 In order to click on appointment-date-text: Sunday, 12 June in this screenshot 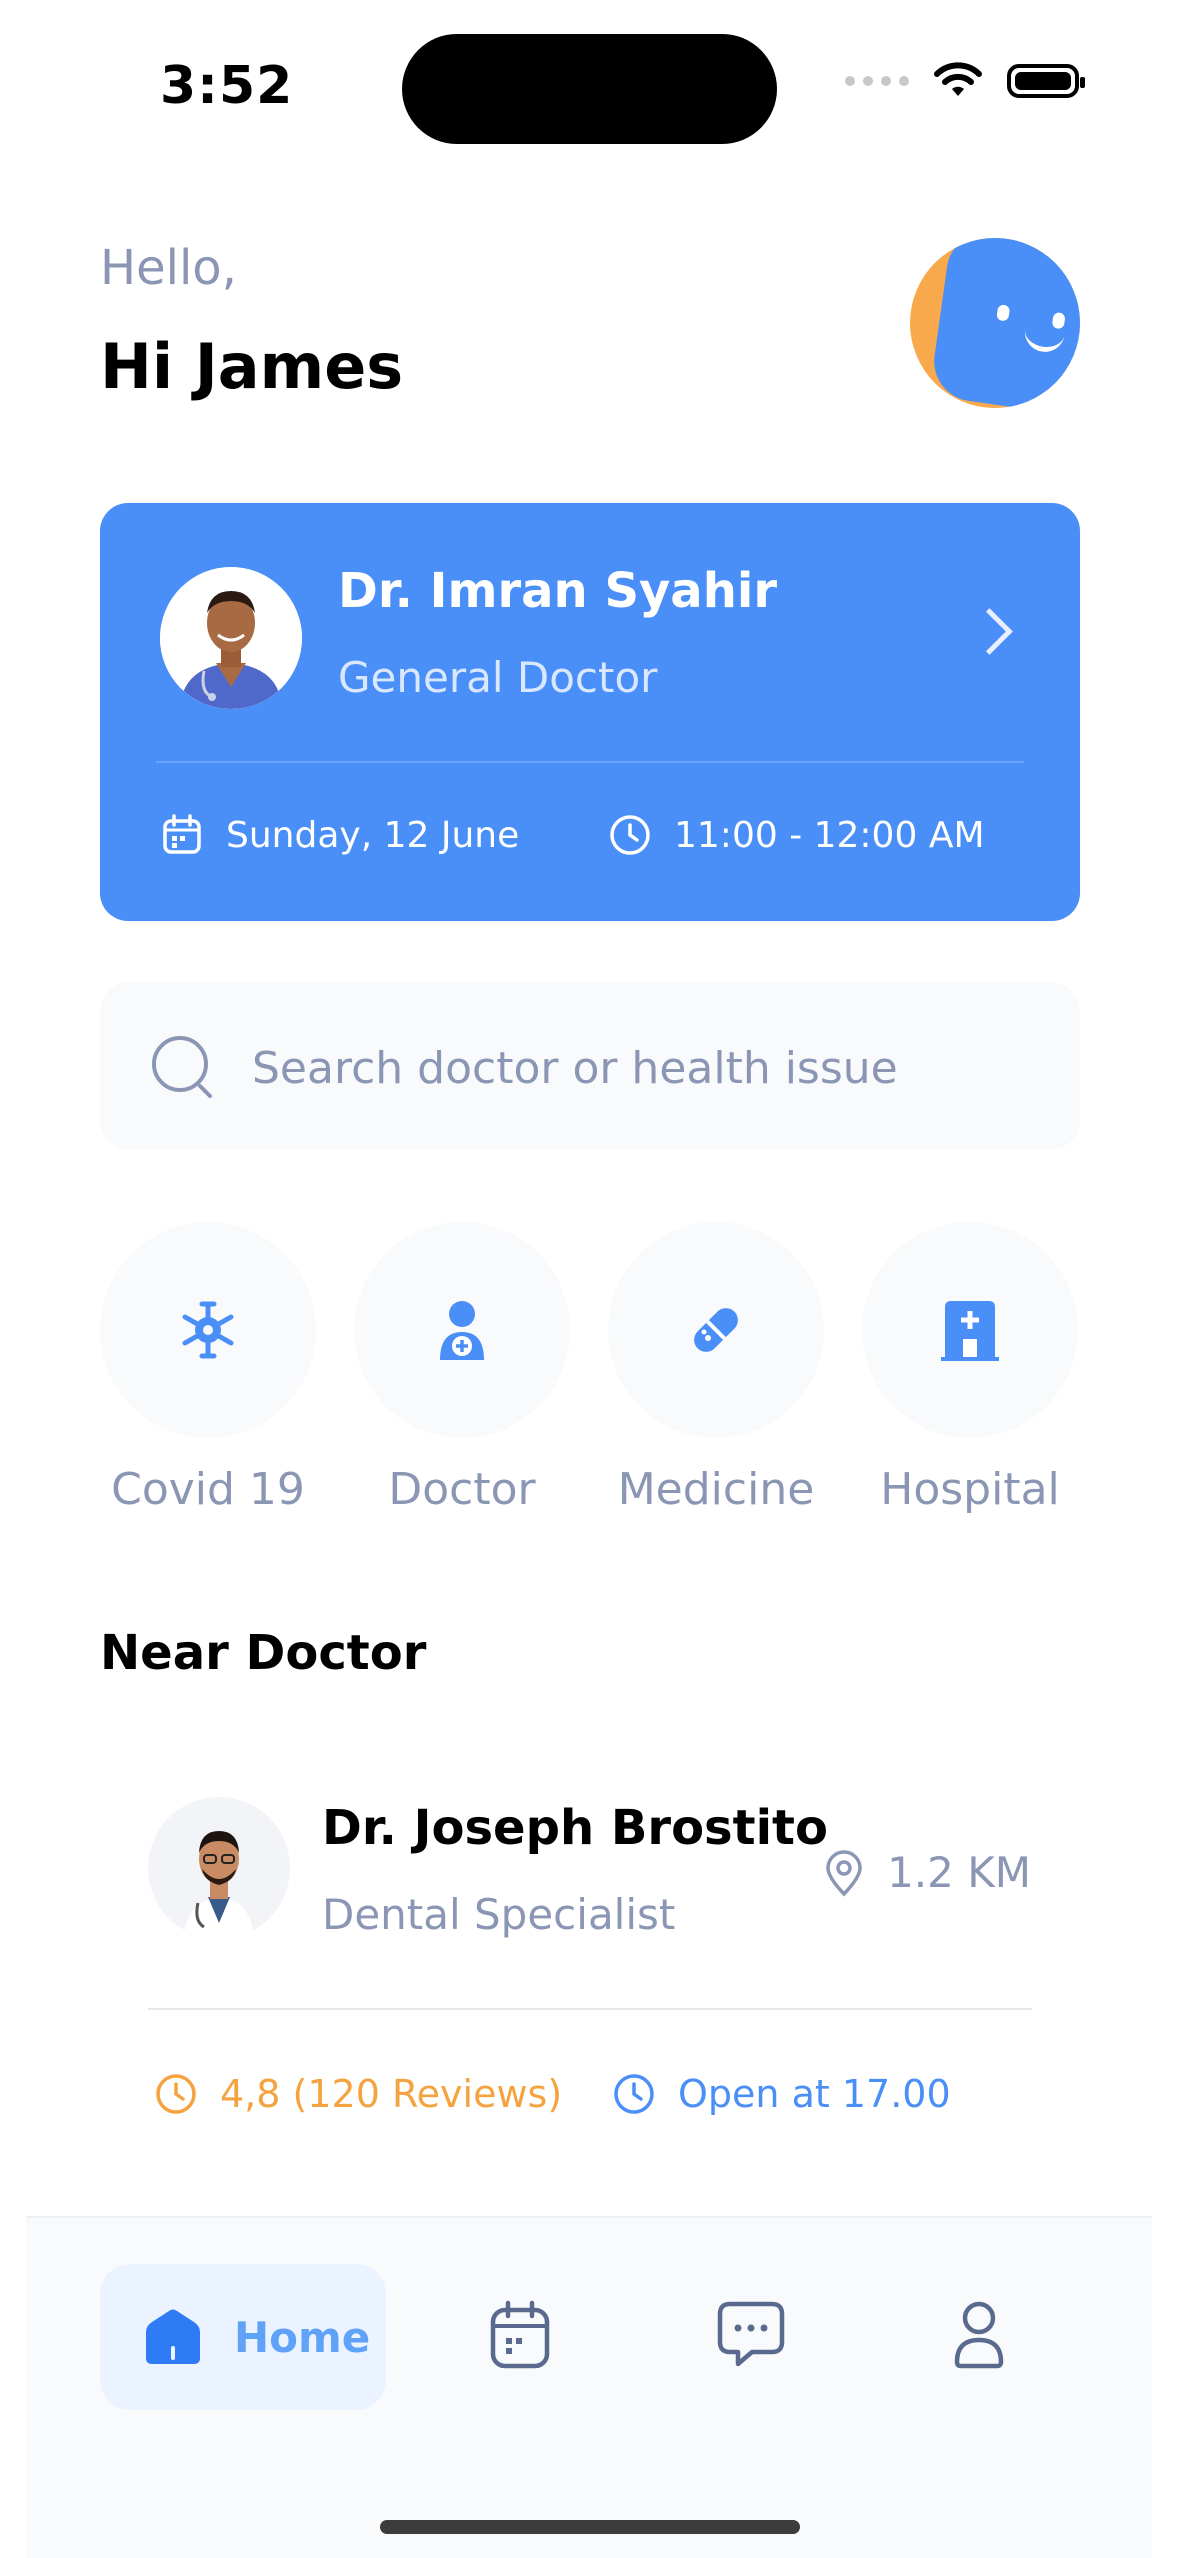, I will do `click(373, 835)`.